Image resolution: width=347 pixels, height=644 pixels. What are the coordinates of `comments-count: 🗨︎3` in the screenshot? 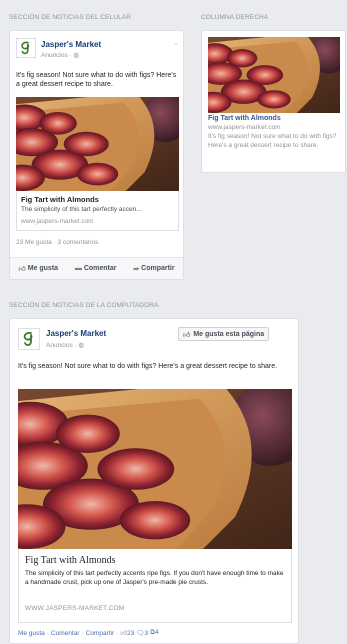 It's located at (142, 633).